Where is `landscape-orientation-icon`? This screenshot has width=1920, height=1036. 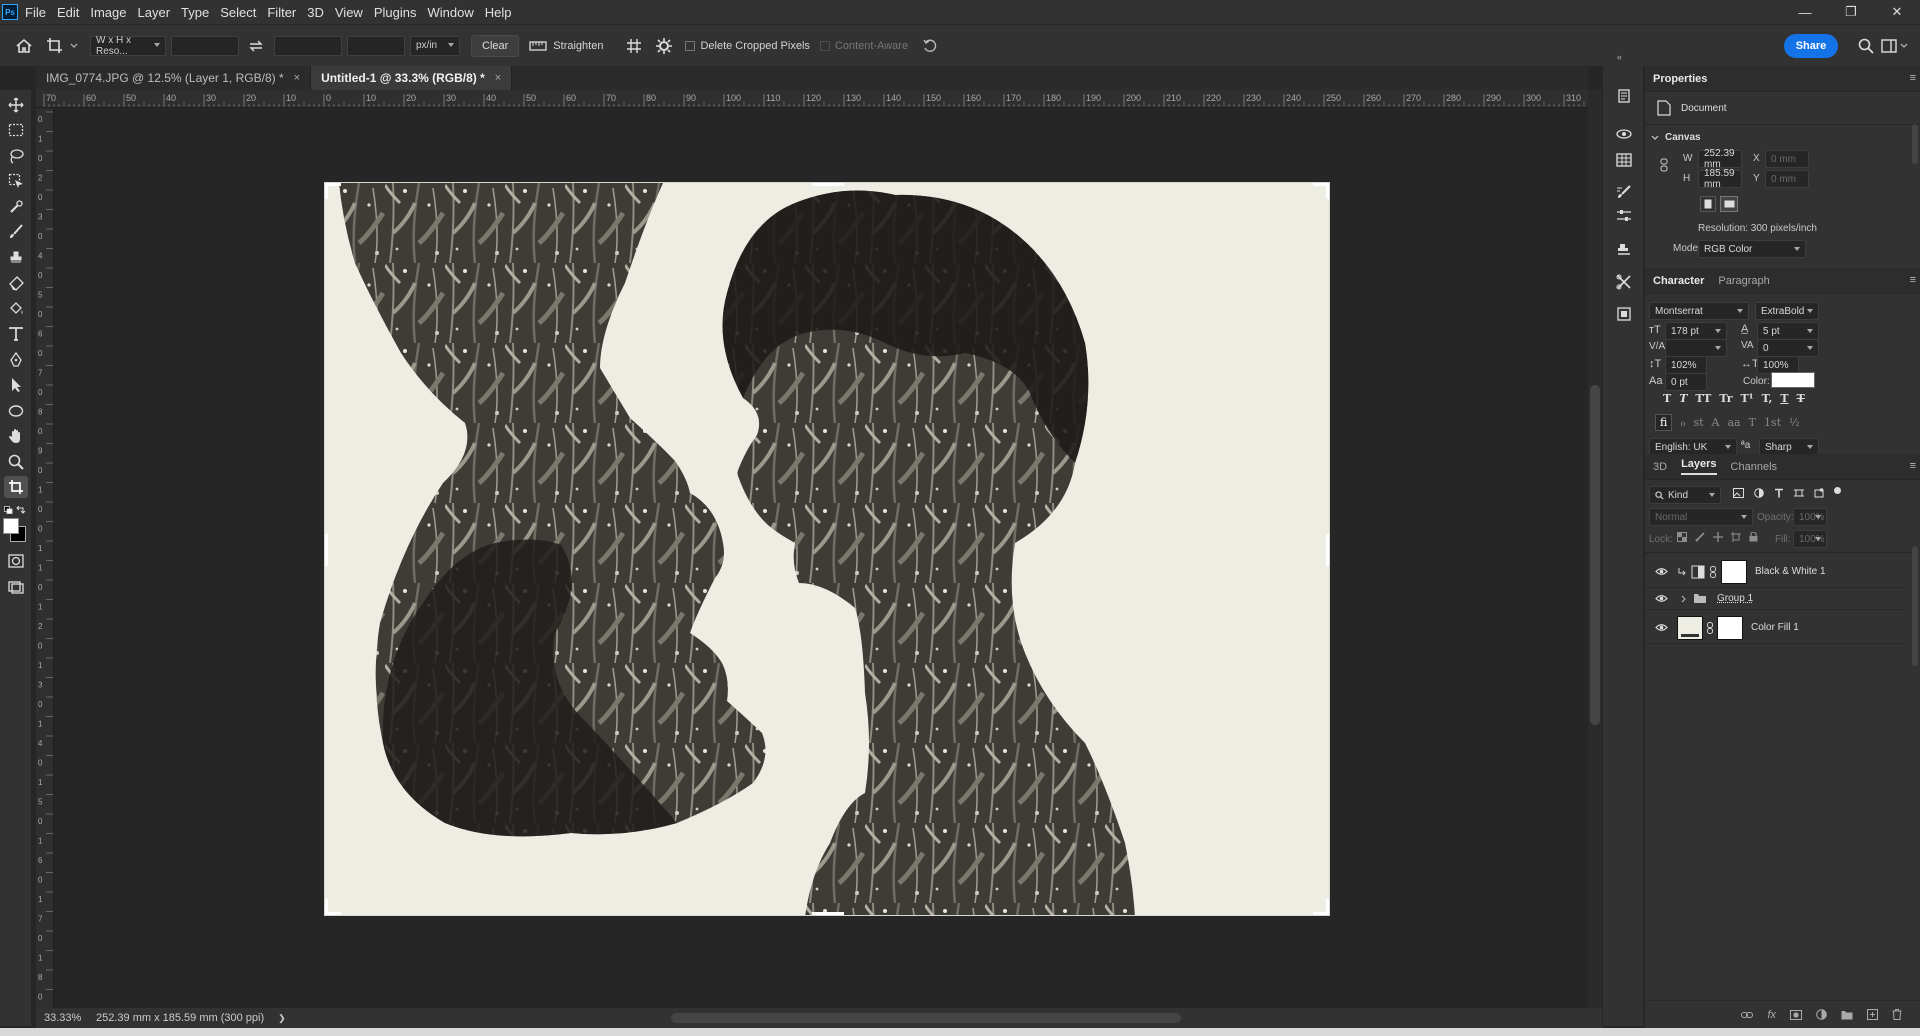
landscape-orientation-icon is located at coordinates (1729, 204).